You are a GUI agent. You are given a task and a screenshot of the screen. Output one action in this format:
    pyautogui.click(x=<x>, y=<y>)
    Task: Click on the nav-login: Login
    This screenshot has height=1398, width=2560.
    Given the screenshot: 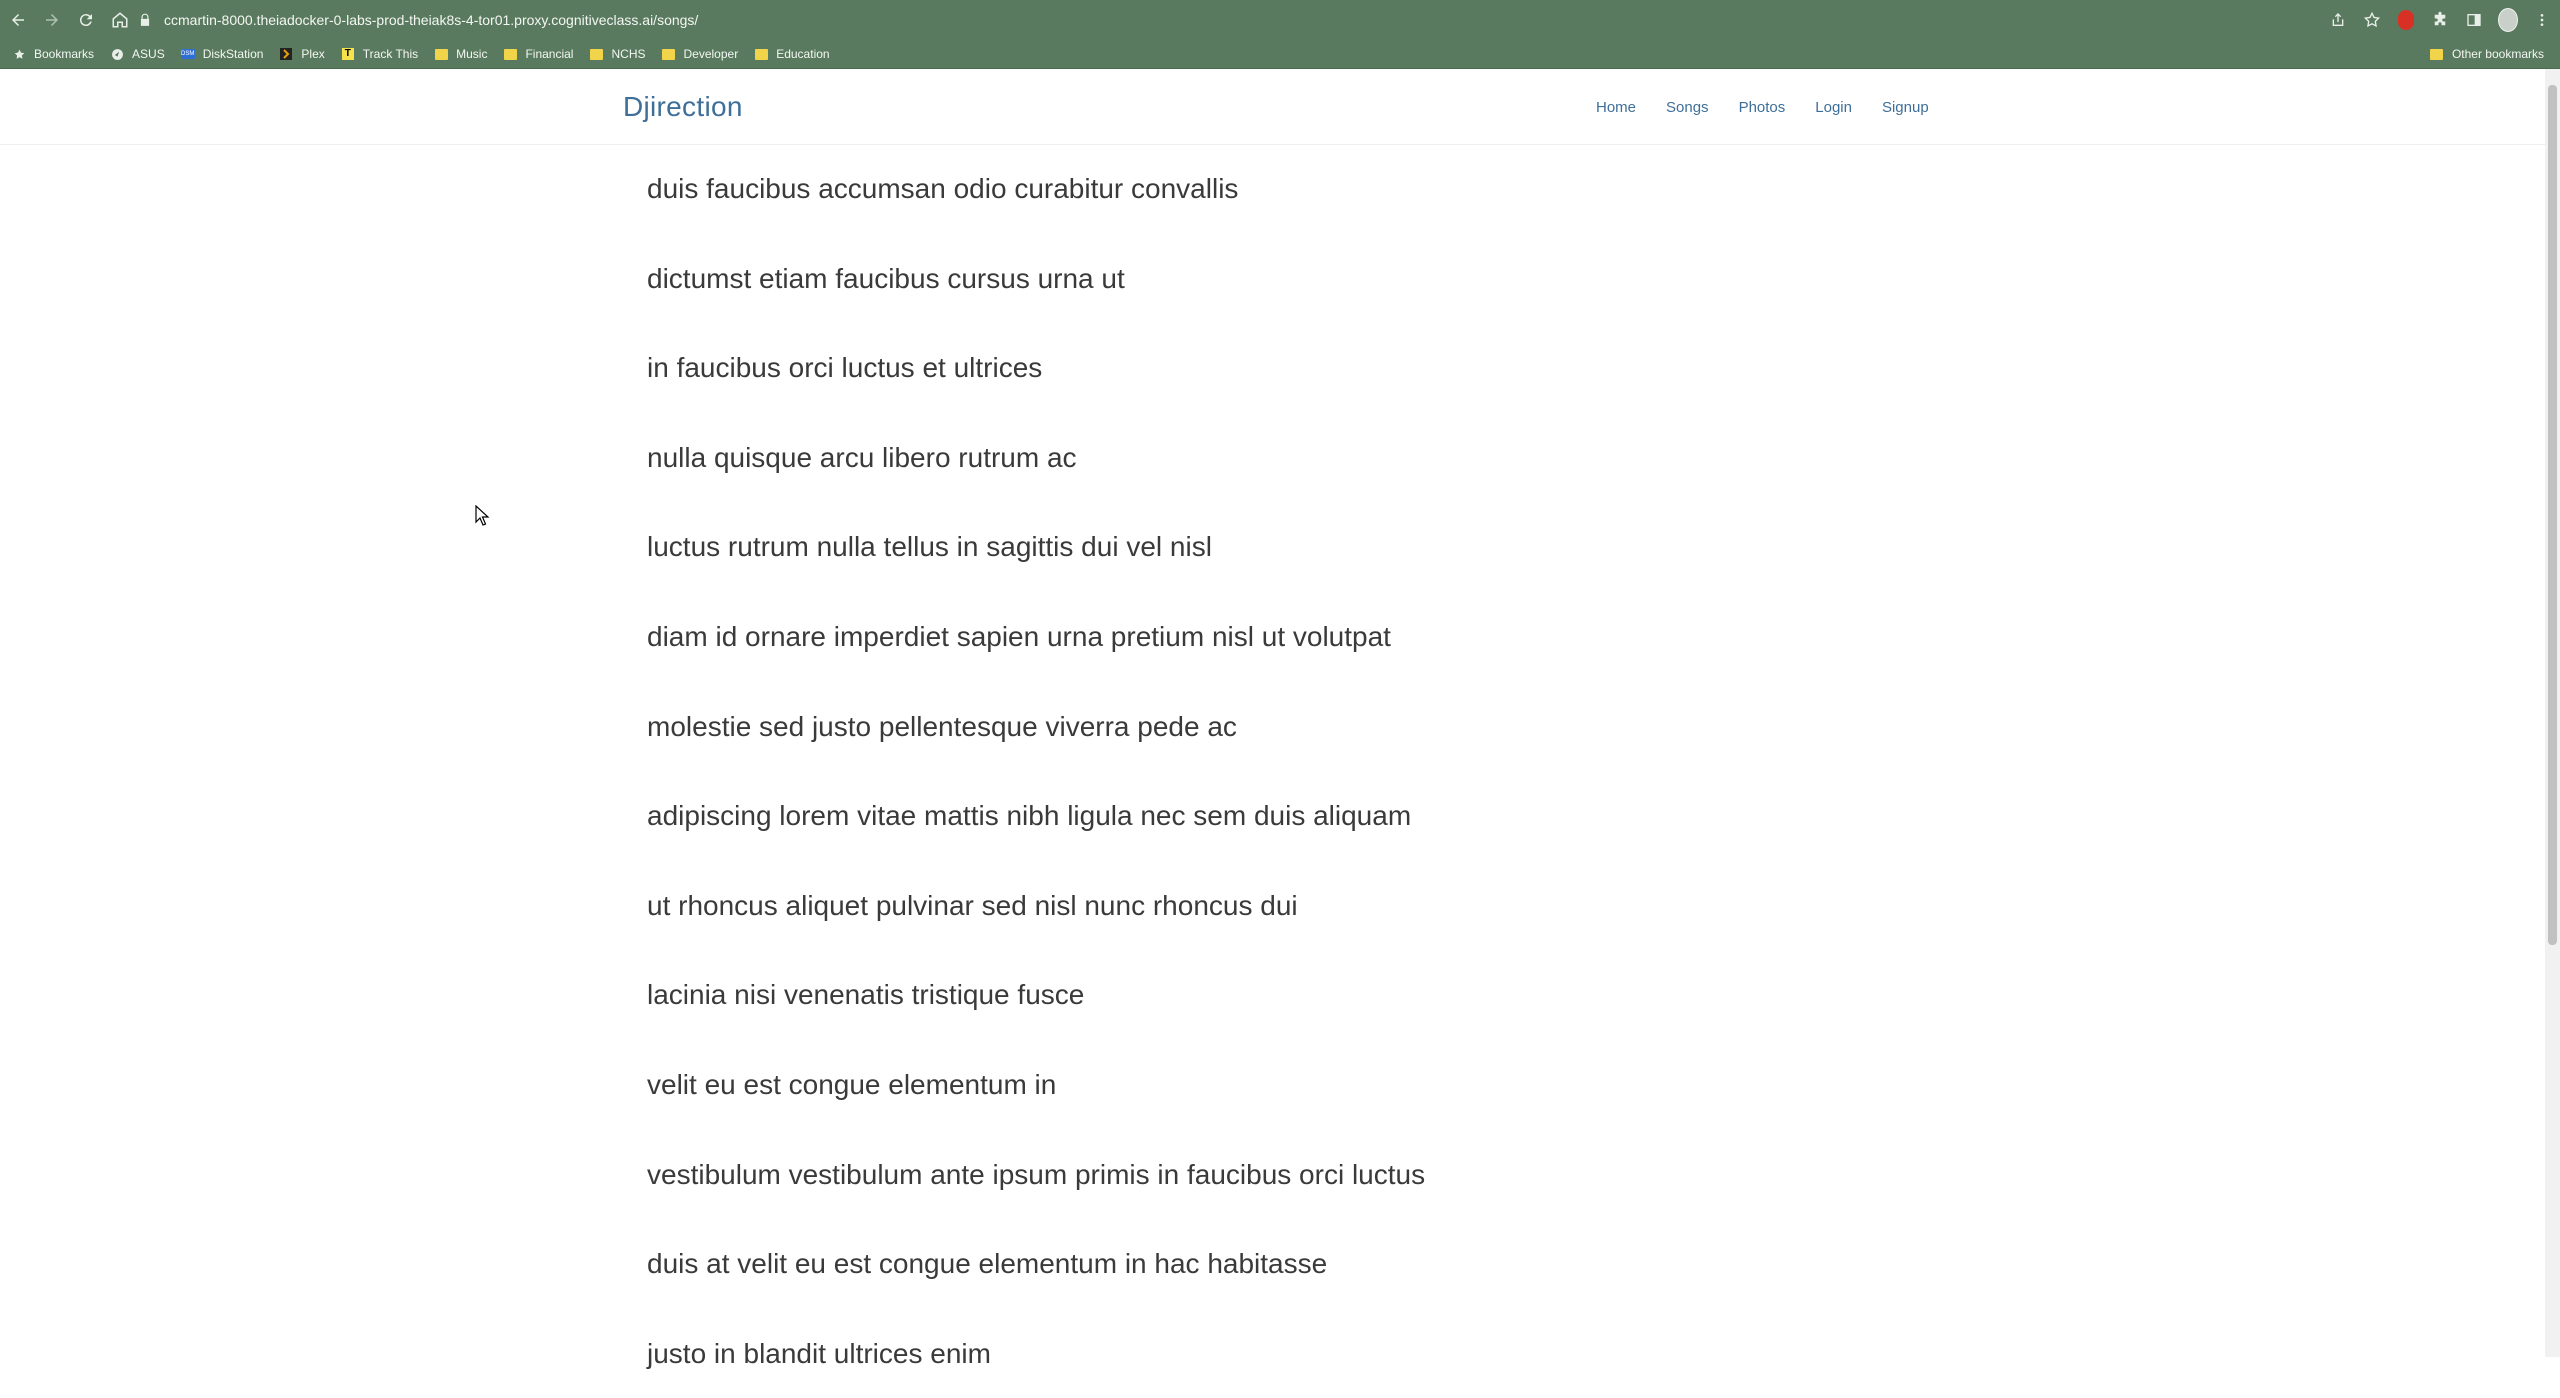 What is the action you would take?
    pyautogui.click(x=1833, y=107)
    